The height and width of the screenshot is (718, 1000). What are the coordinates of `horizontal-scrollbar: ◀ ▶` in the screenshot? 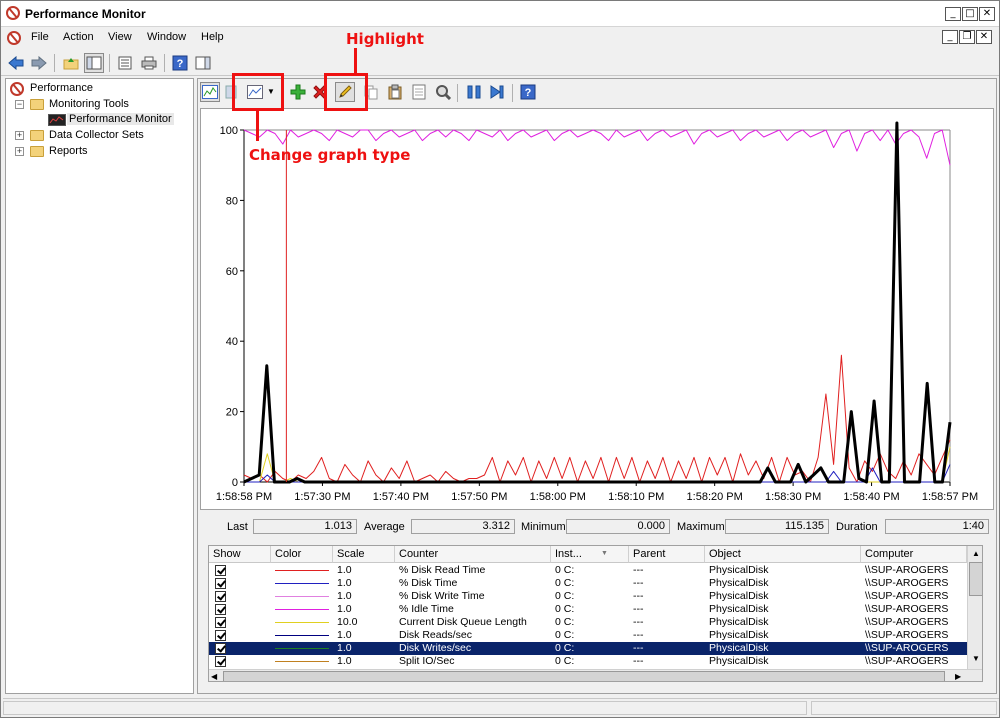 It's located at (595, 675).